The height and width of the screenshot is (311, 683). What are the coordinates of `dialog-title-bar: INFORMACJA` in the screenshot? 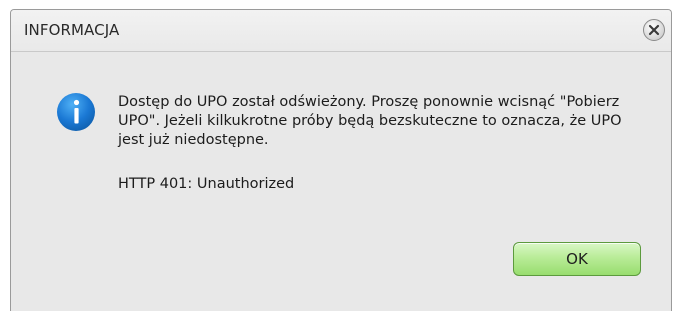 It's located at (341, 31).